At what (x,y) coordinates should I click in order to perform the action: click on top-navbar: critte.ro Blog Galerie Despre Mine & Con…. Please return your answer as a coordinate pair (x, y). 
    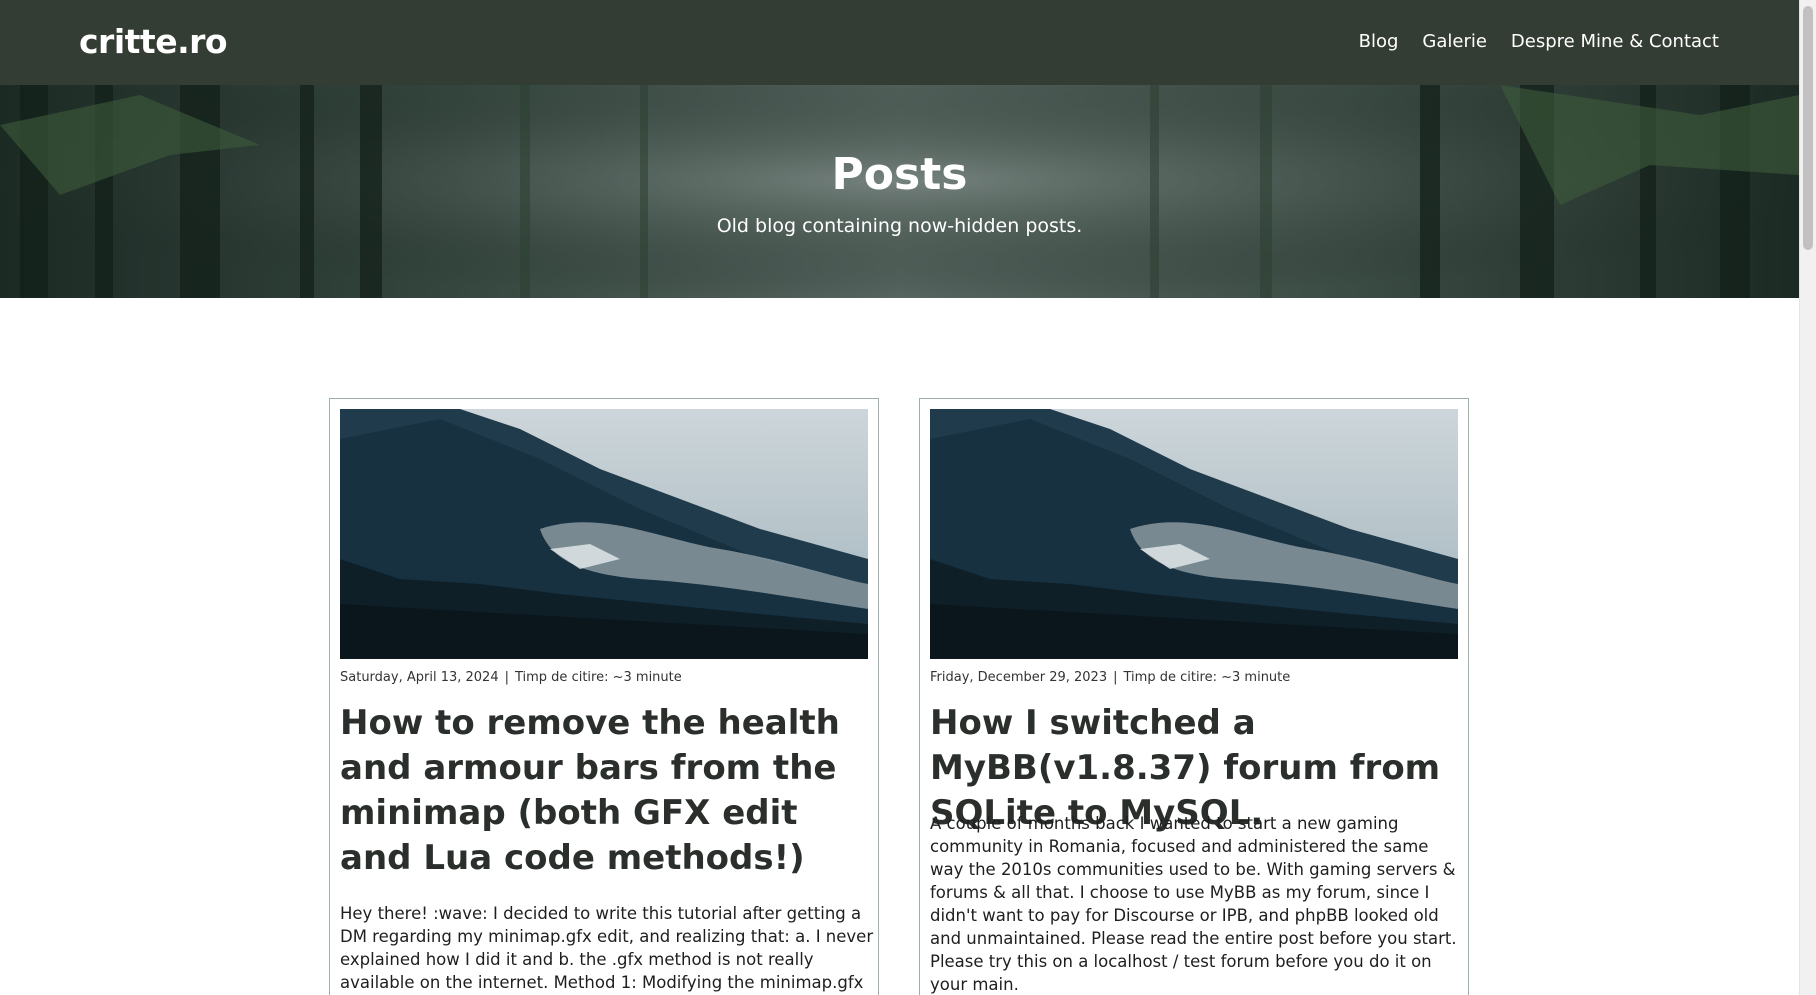
    Looking at the image, I should click on (899, 42).